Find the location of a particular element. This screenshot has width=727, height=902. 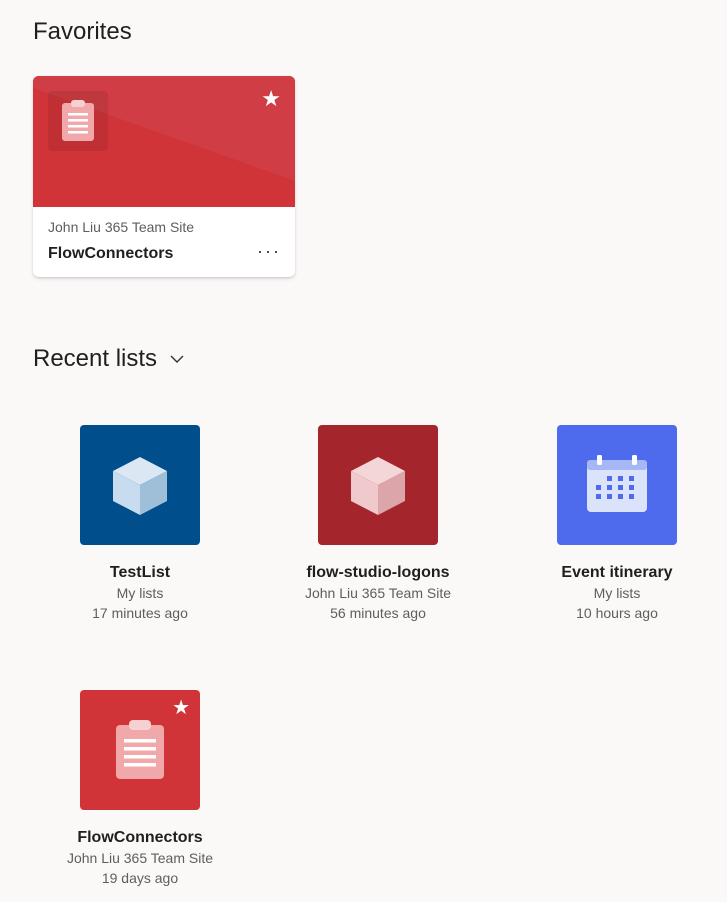

favorite-card-site: John Liu 365 Team Site is located at coordinates (121, 227).